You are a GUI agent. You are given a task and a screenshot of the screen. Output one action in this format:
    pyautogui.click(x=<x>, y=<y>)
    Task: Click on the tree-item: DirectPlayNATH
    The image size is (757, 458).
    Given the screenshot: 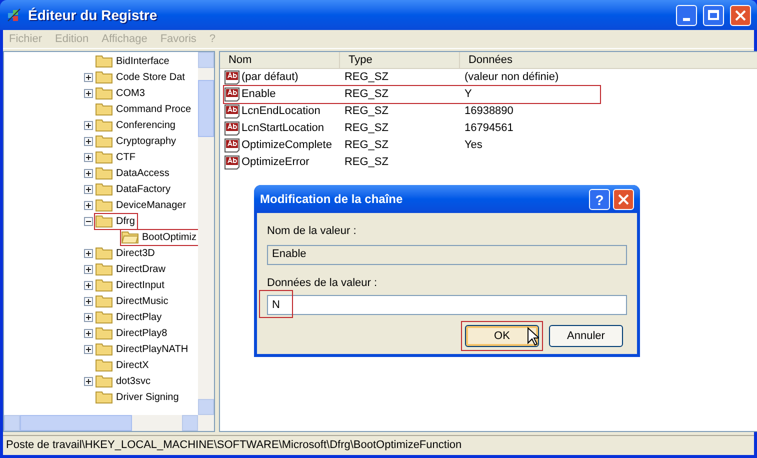 What is the action you would take?
    pyautogui.click(x=152, y=349)
    